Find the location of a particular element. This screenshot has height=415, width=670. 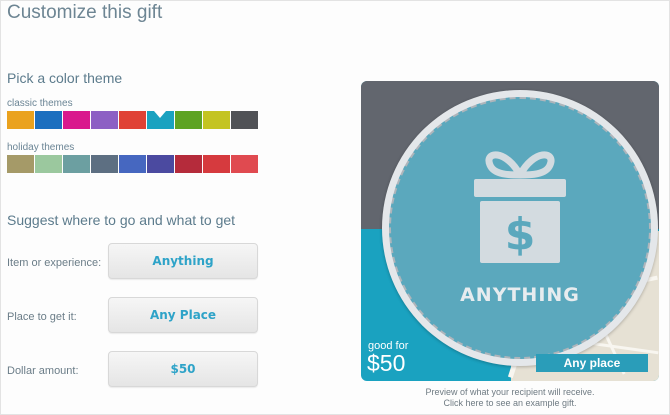

swatch-magenta is located at coordinates (76, 120).